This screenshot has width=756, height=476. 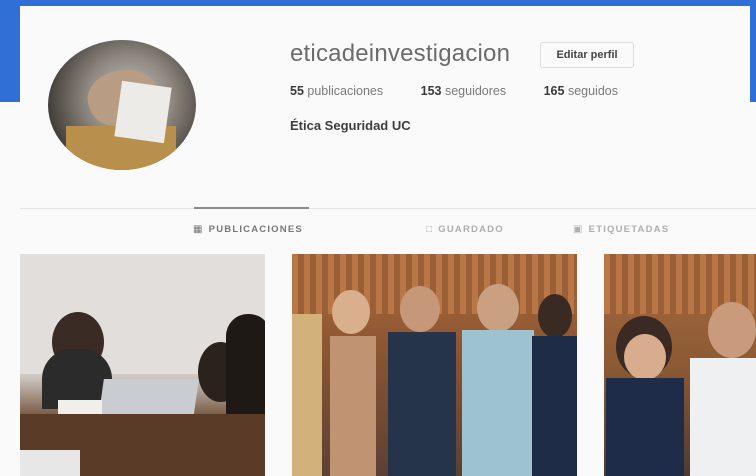 I want to click on bookmark-icon: □, so click(x=430, y=229).